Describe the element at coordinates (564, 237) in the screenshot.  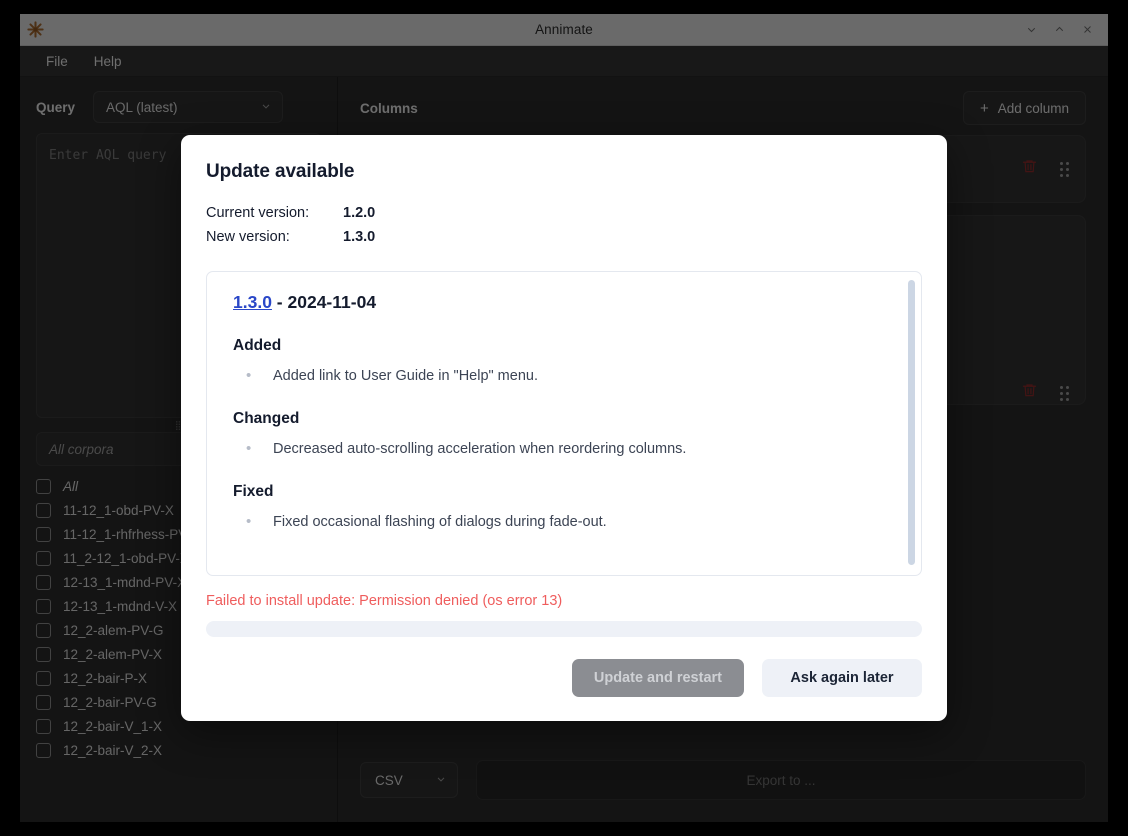
I see `new-version-row: New version: 1.3.0` at that location.